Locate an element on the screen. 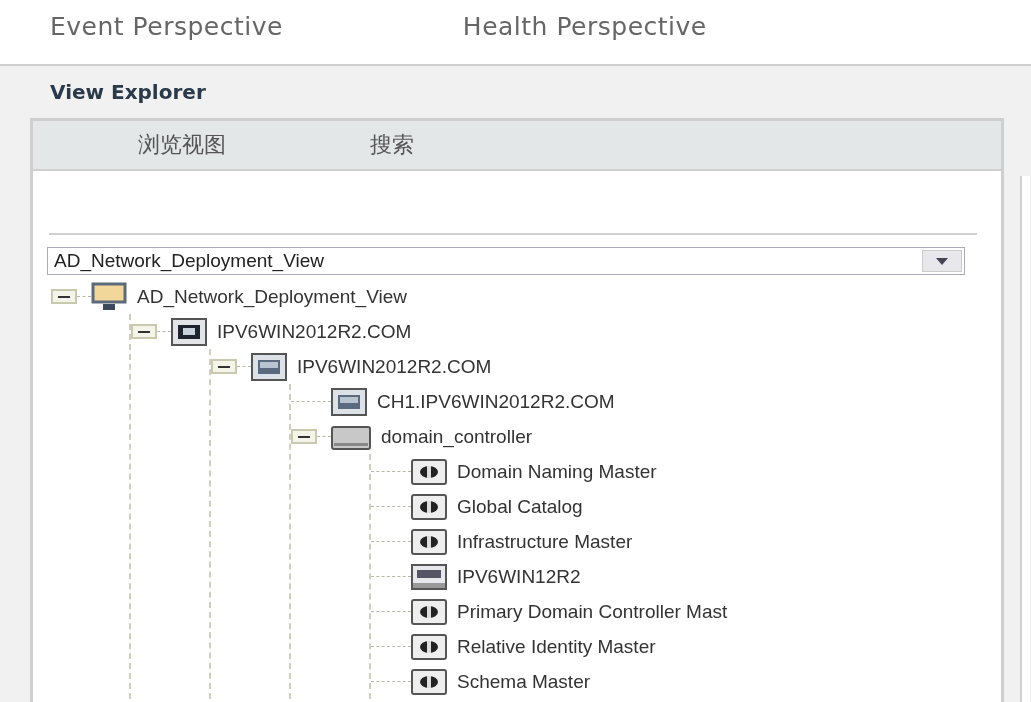 Image resolution: width=1031 pixels, height=702 pixels. tab: 搜索 is located at coordinates (486, 145).